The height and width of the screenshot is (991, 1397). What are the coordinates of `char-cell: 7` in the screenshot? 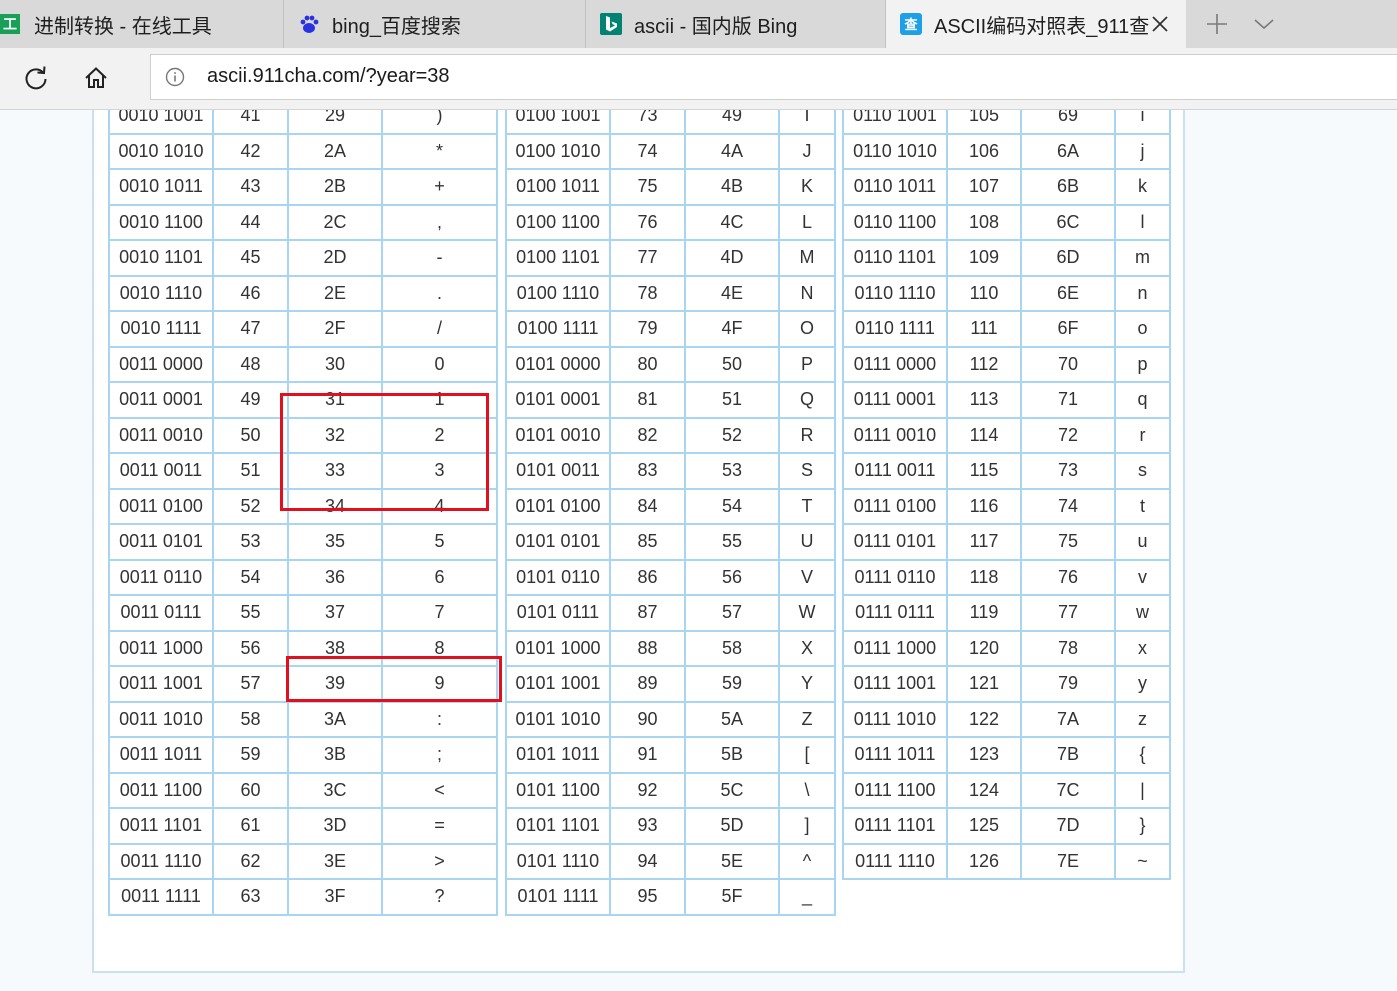 It's located at (440, 614).